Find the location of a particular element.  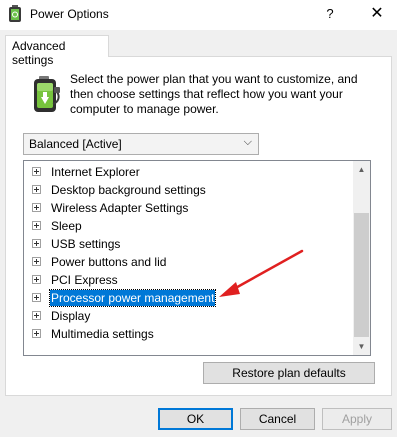

tree-item-label-selected: Processor power management is located at coordinates (132, 297).